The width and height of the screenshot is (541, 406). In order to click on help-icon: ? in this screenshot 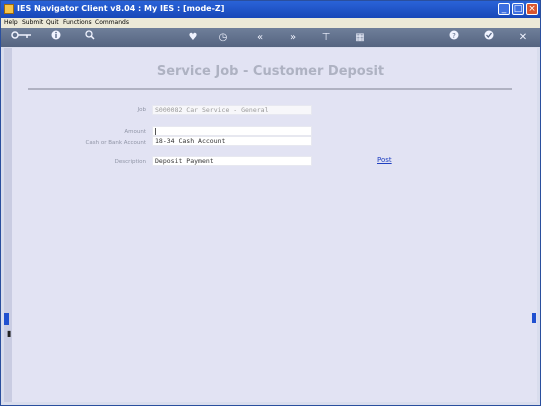, I will do `click(454, 37)`.